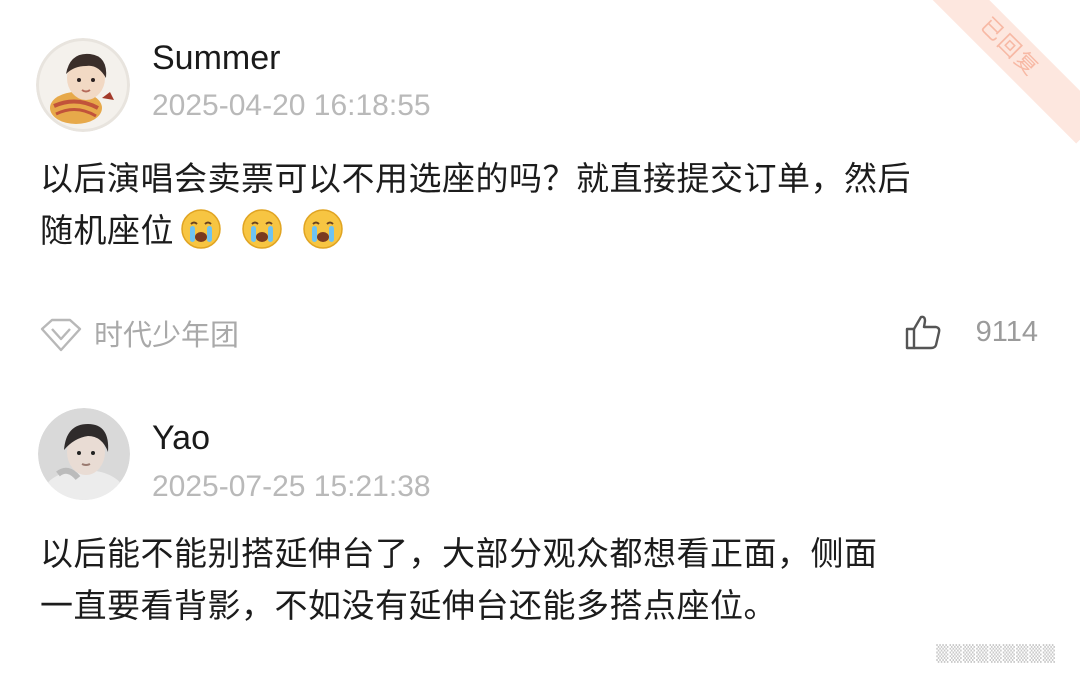 This screenshot has width=1080, height=683. What do you see at coordinates (459, 553) in the screenshot?
I see `comment-line: 以后能不能别搭延伸台了，大部分观众都想看正面，侧面` at bounding box center [459, 553].